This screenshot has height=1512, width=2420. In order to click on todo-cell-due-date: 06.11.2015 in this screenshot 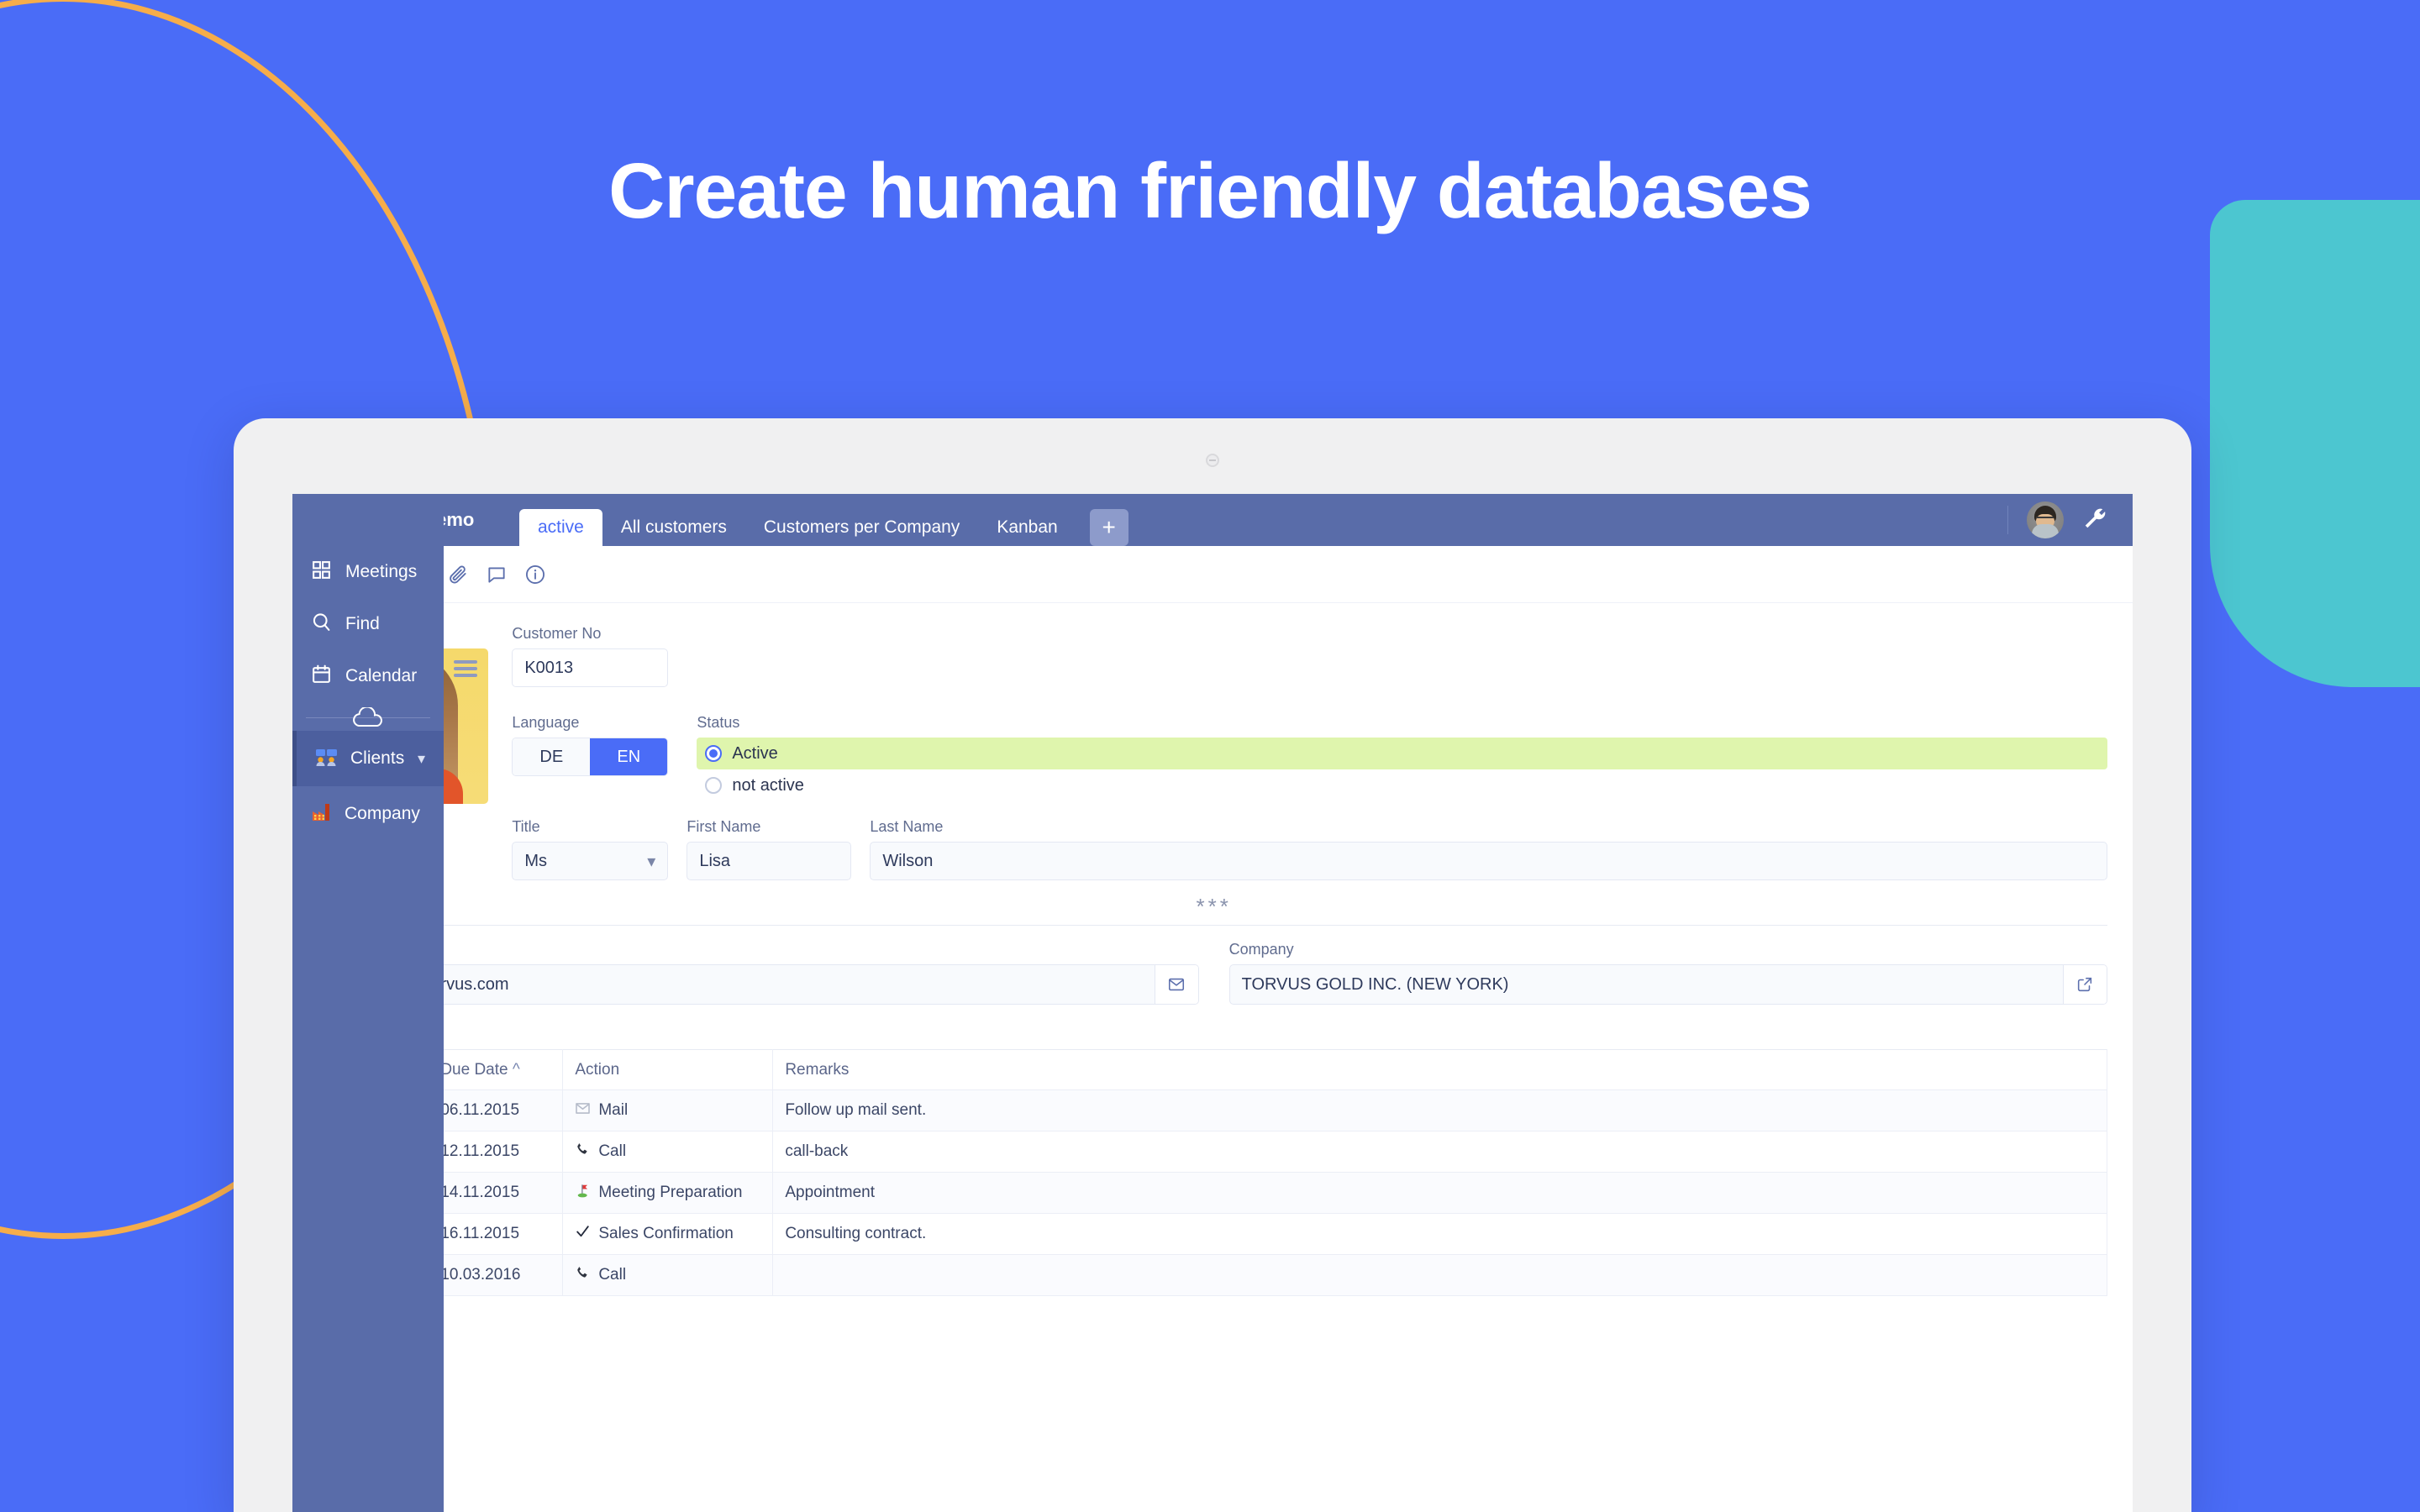, I will do `click(496, 1110)`.